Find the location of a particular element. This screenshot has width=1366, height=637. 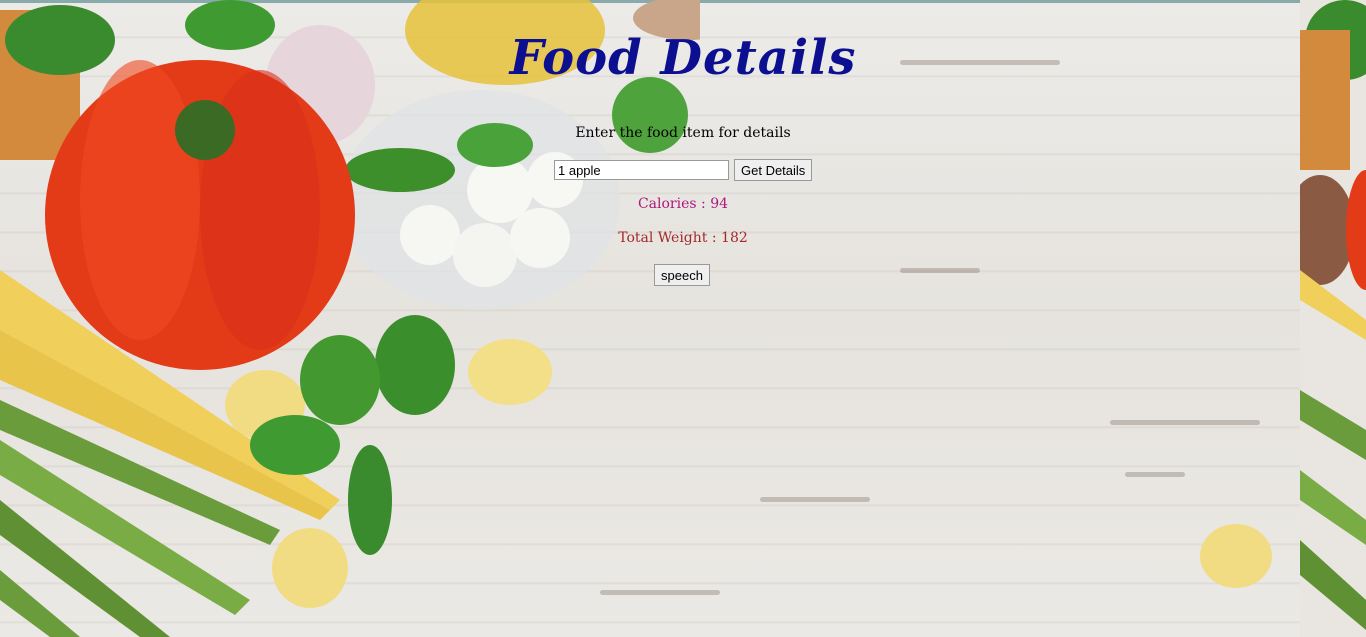

food-illustration-edge is located at coordinates (1333, 318).